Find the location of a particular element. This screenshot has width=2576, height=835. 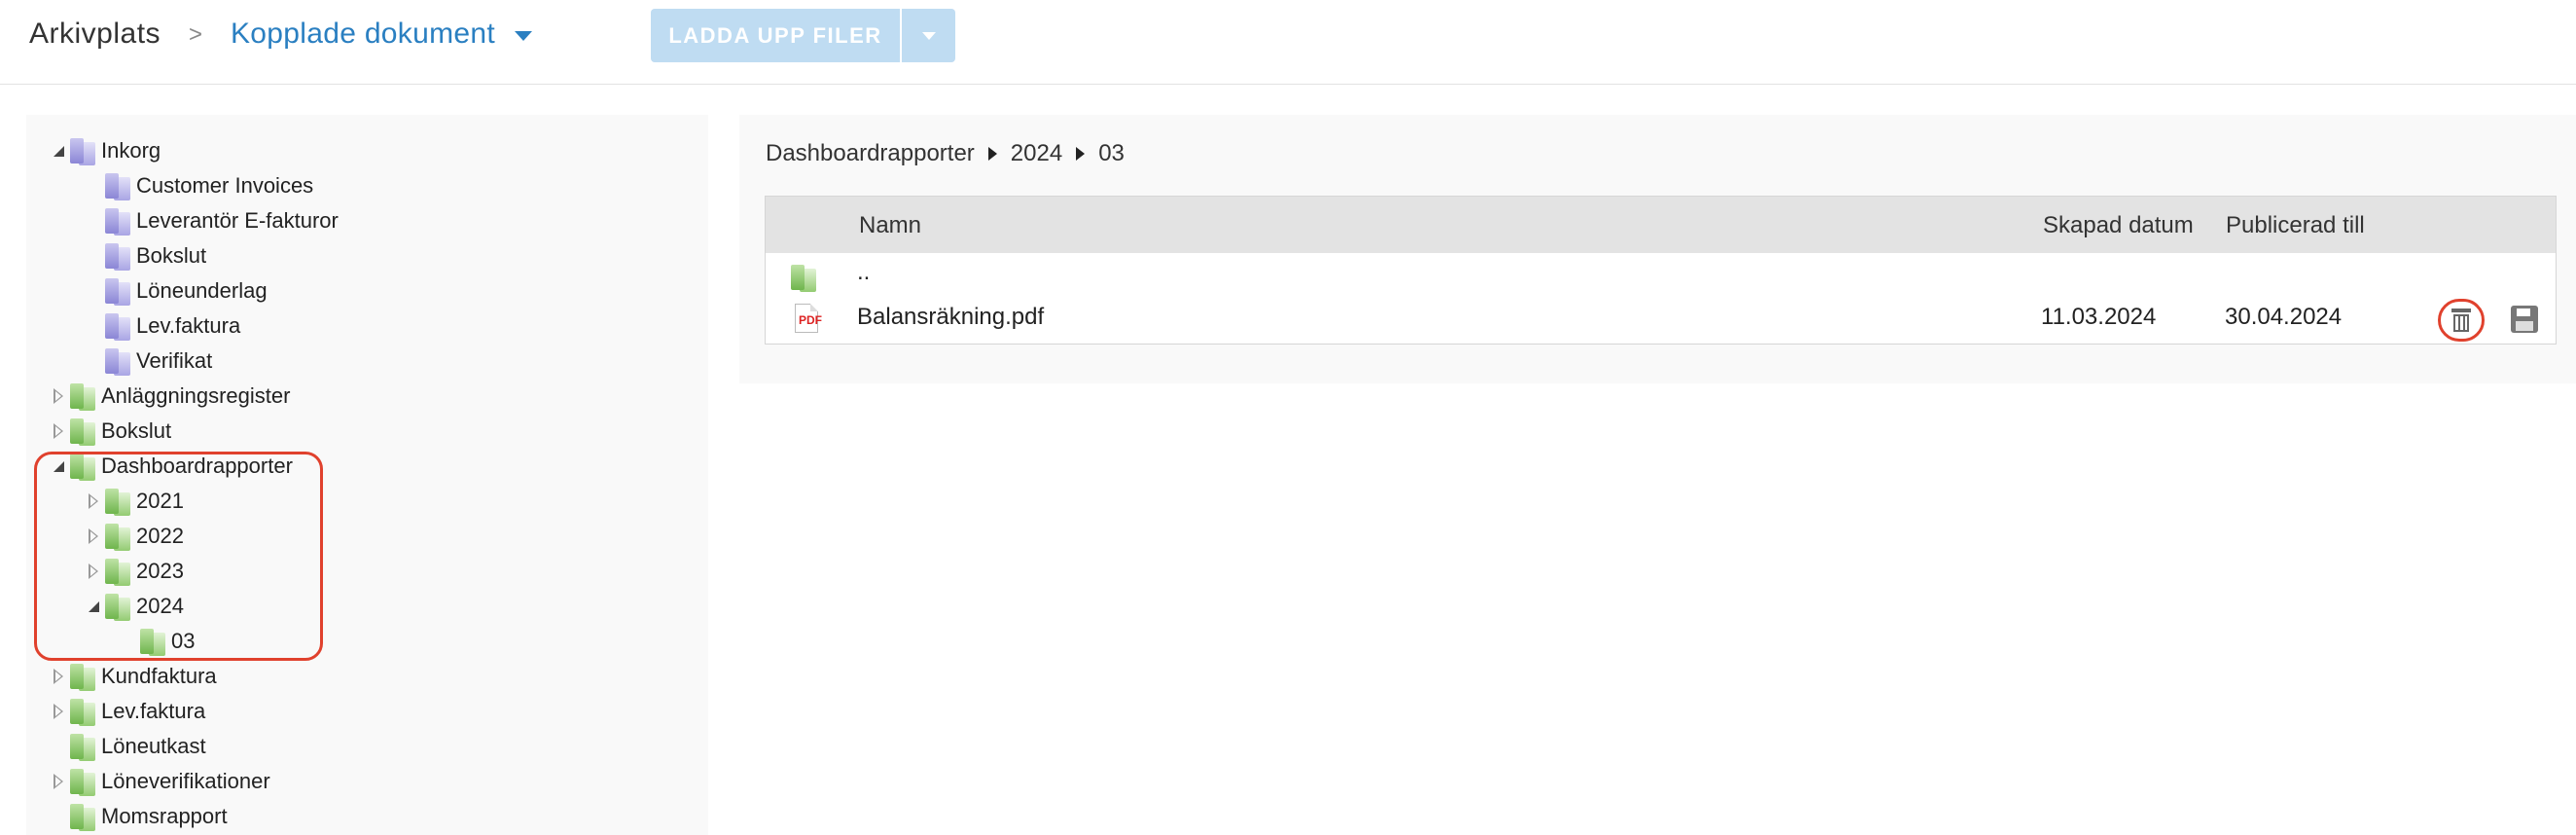

upload-files-button: LADDA UPP FILER is located at coordinates (775, 35).